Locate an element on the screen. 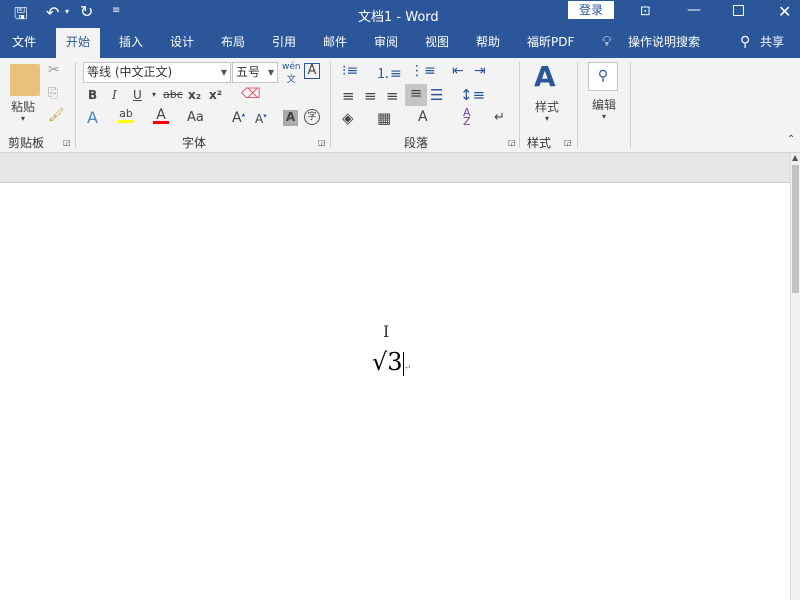 This screenshot has width=800, height=600. bullets-icon: ⁝≡ is located at coordinates (350, 71).